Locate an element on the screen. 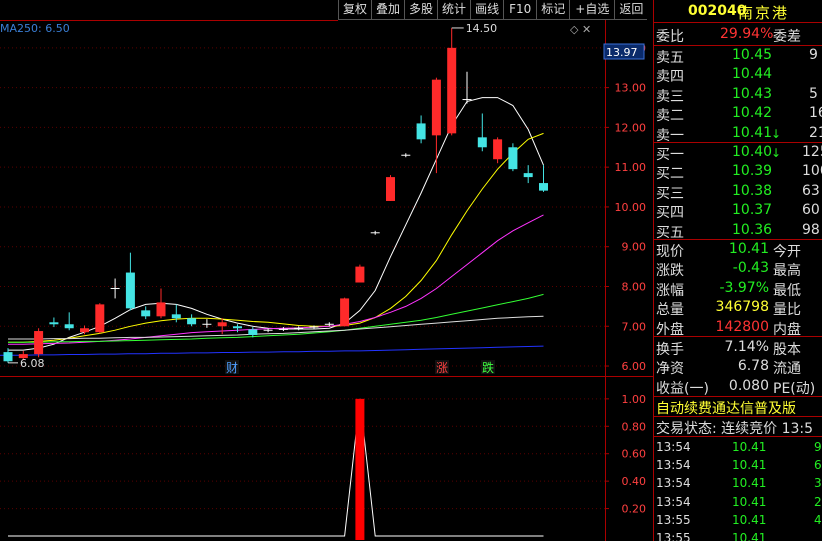 This screenshot has height=541, width=822. fund-label-2: 流通 is located at coordinates (787, 369).